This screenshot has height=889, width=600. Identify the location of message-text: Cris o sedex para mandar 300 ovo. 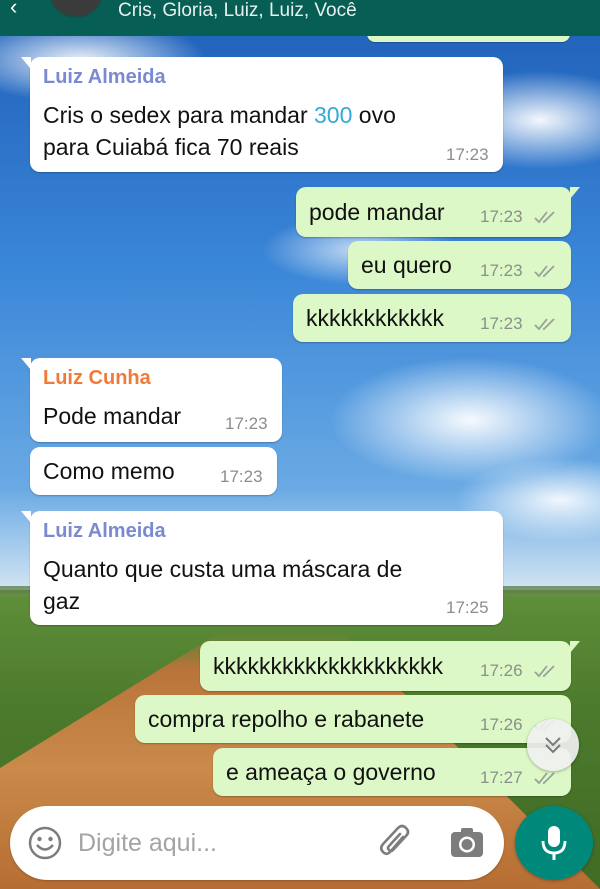
(219, 115).